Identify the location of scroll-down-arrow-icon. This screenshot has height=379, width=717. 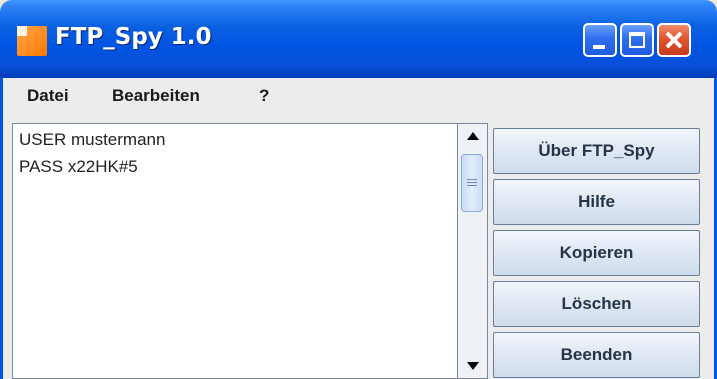
(473, 365).